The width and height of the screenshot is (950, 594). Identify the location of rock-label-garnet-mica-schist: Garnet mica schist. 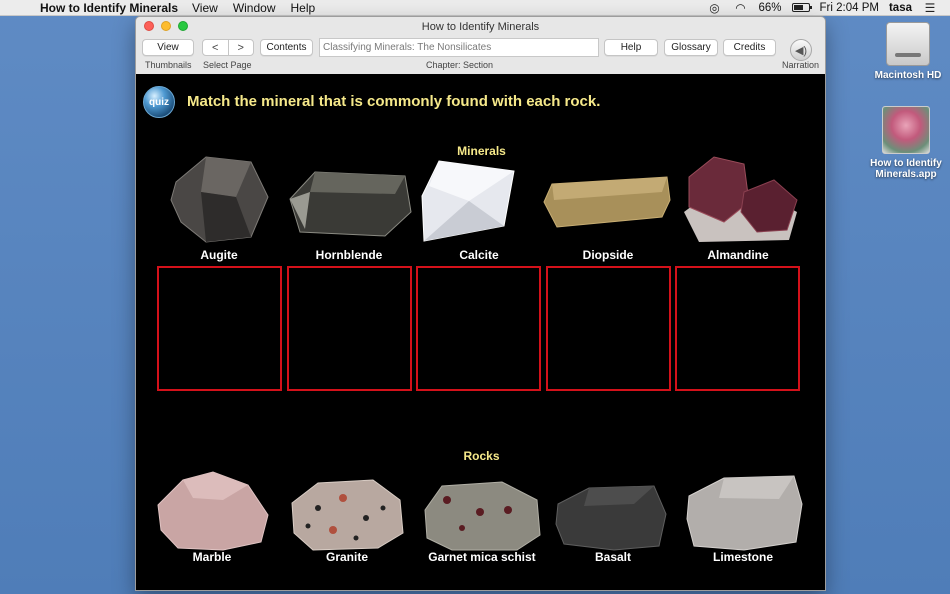
(482, 557).